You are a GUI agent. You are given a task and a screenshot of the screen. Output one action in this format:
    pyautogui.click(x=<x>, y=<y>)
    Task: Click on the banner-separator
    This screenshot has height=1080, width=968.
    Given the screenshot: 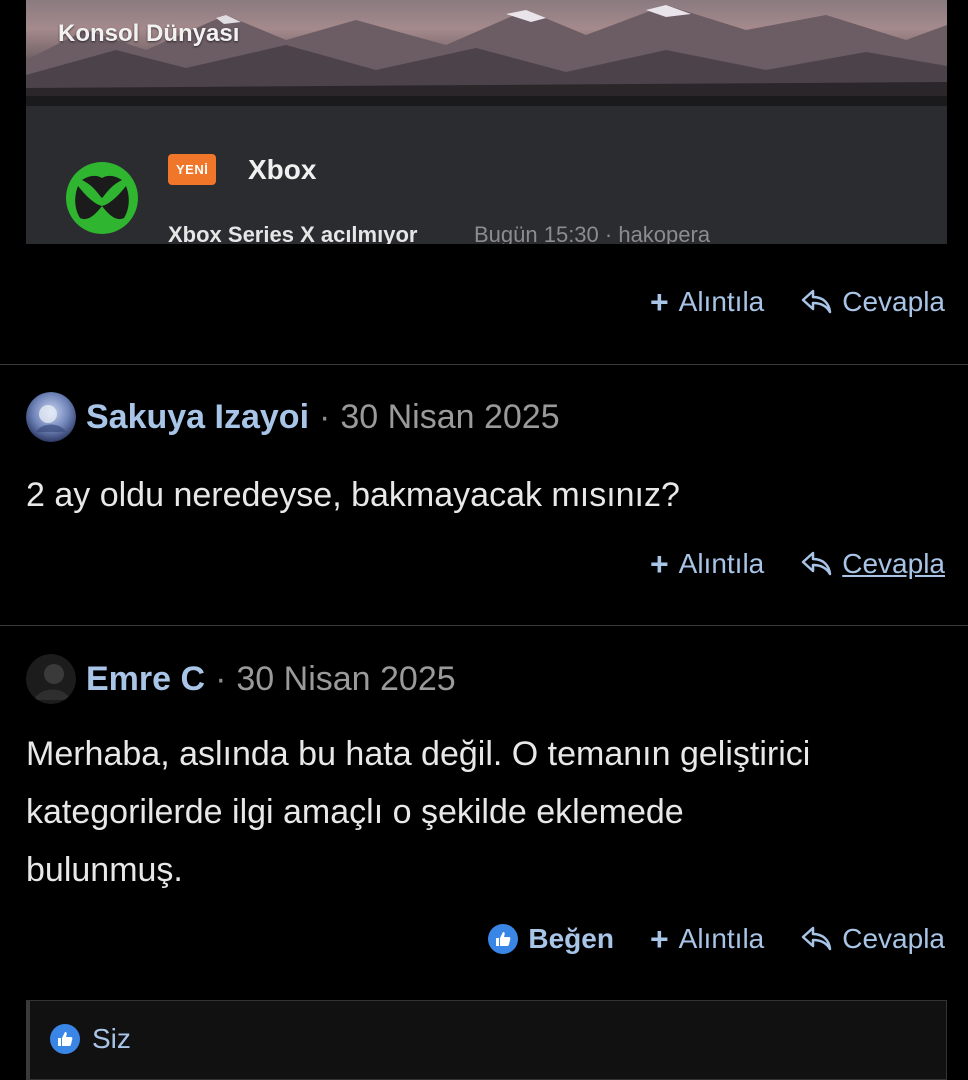 What is the action you would take?
    pyautogui.click(x=486, y=101)
    